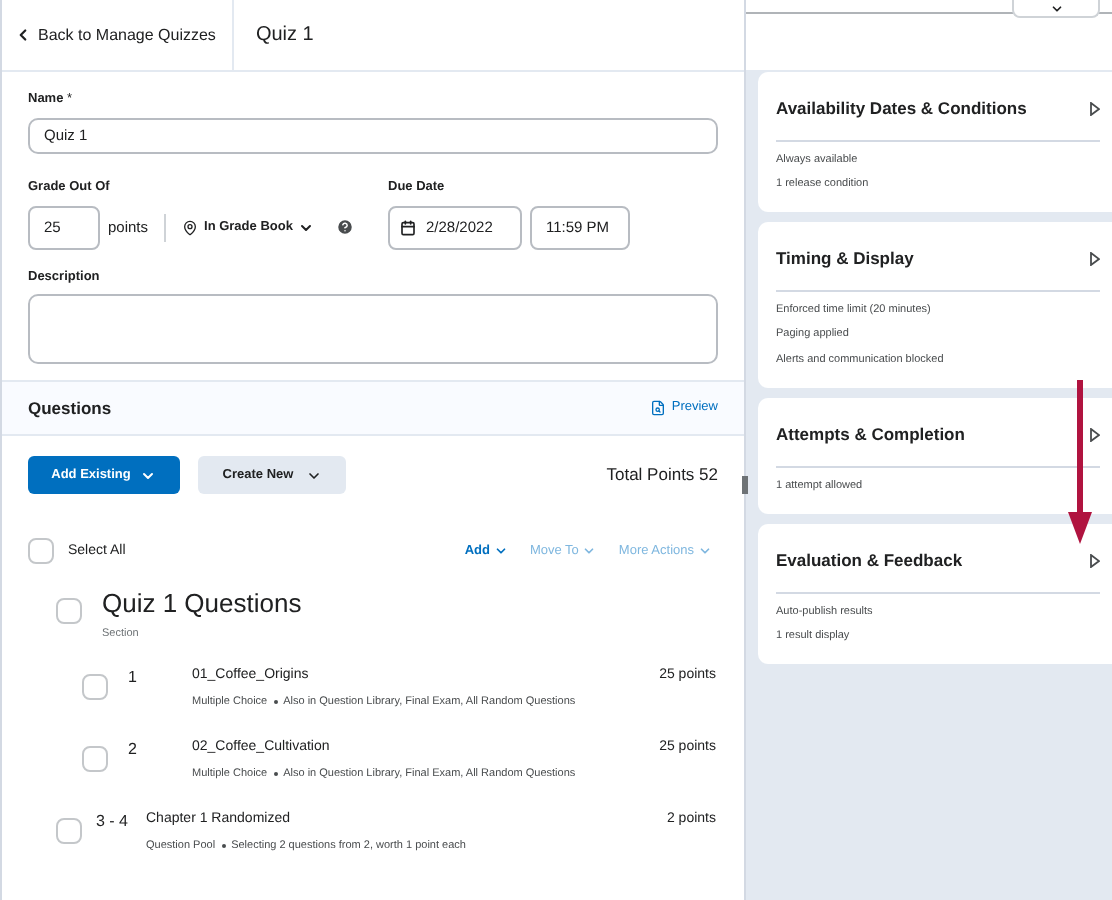 The width and height of the screenshot is (1112, 900). I want to click on dropdown-button, so click(1056, 9).